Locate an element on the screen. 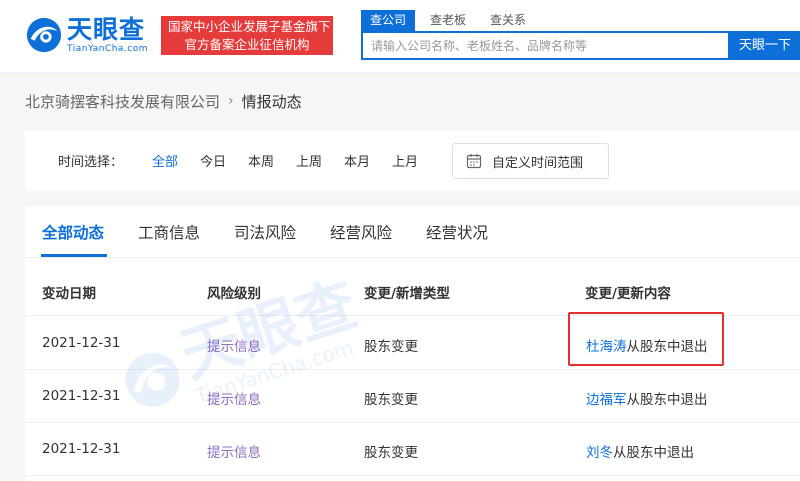 This screenshot has width=800, height=481. search-tab-company: 查公司 is located at coordinates (388, 20).